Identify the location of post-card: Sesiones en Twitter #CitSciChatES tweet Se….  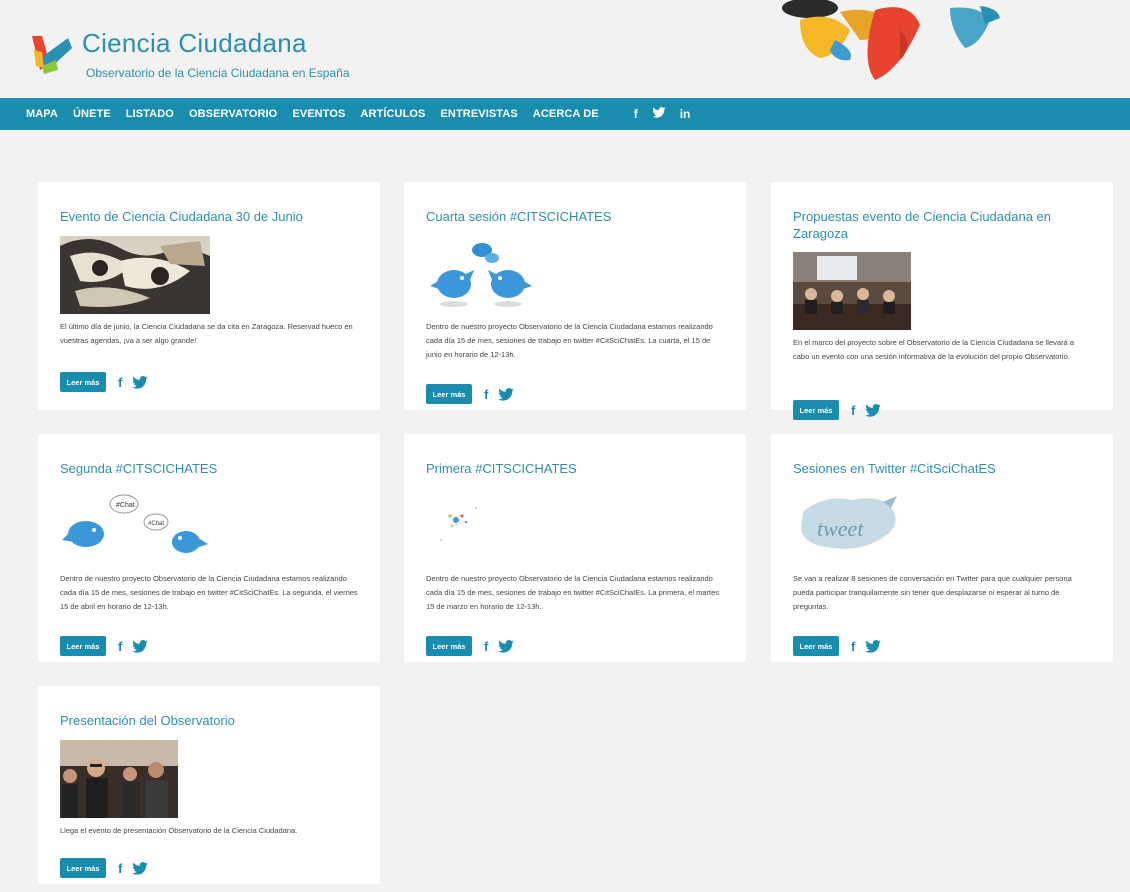
(942, 548).